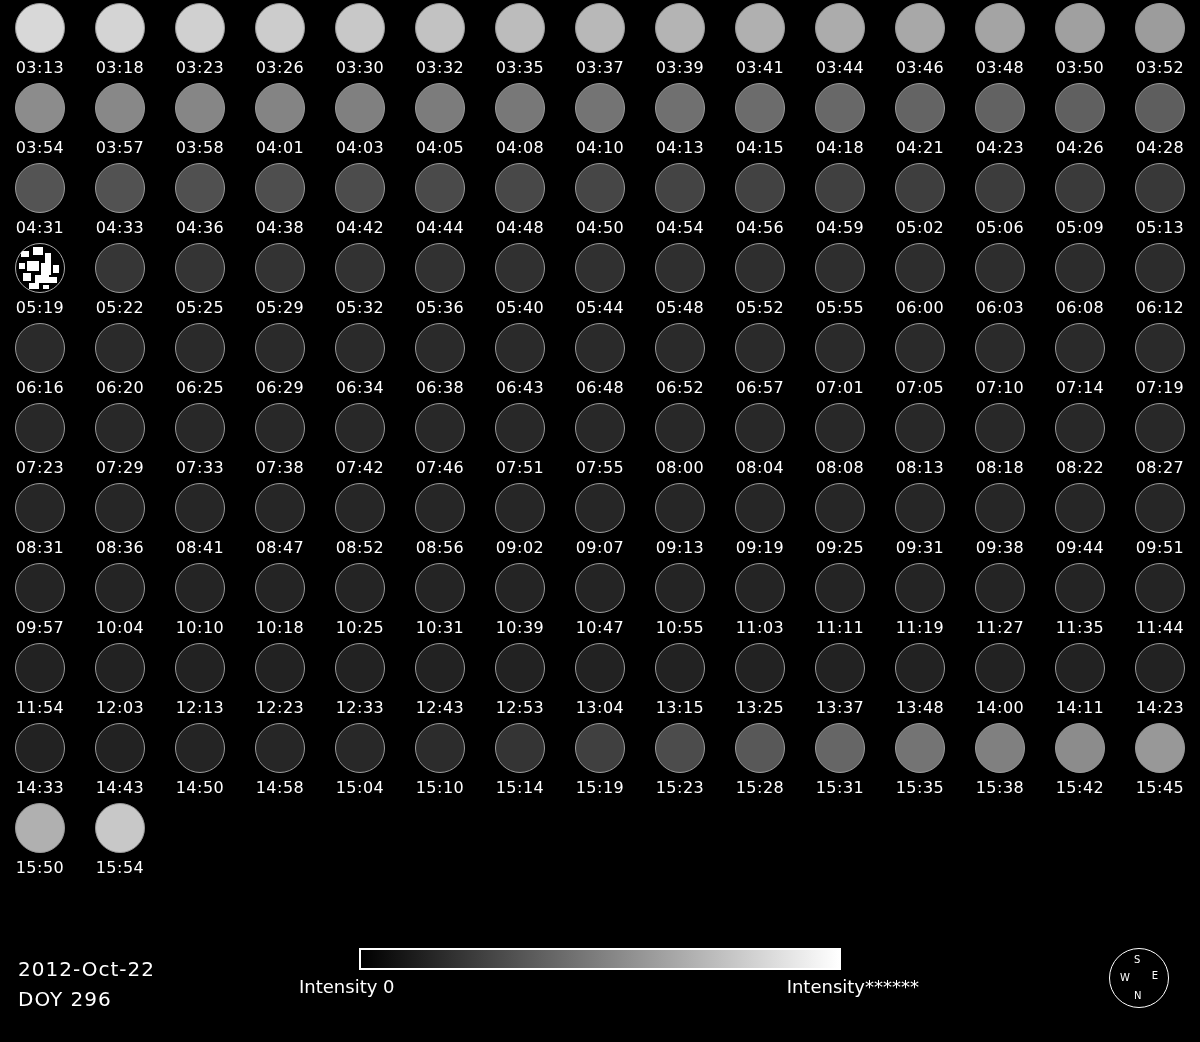 The image size is (1200, 1042). Describe the element at coordinates (40, 148) in the screenshot. I see `time-label: 03:54` at that location.